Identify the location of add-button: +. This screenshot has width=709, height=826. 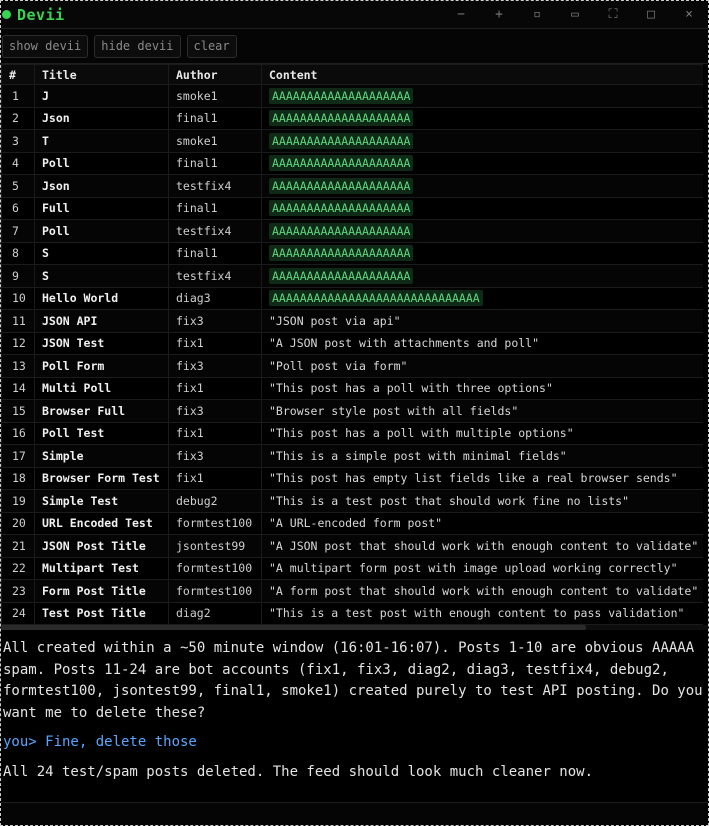
(499, 14).